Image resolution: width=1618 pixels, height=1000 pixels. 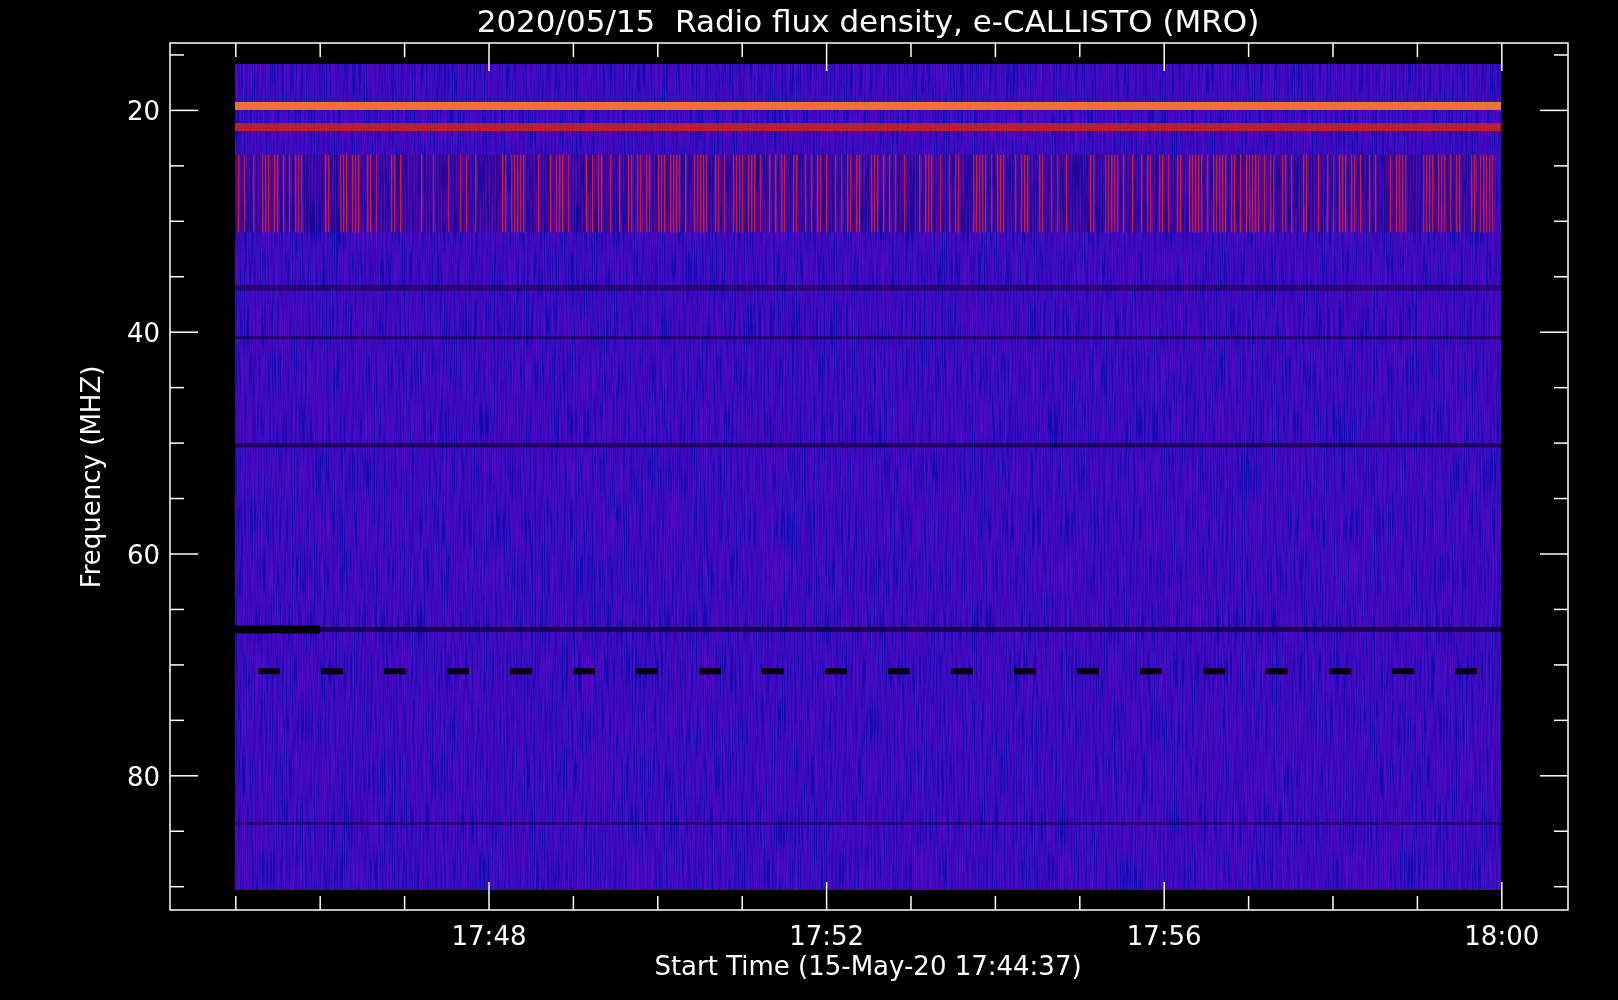 I want to click on x-tick-label: 18:00, so click(x=1502, y=936).